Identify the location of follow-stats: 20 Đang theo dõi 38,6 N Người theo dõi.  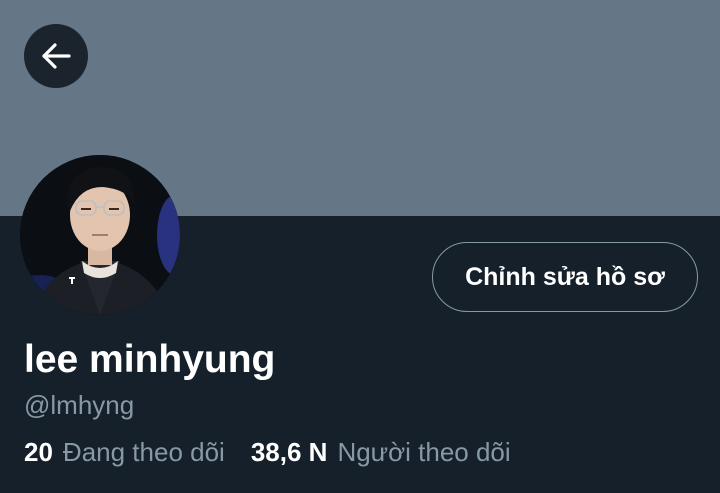
(267, 452).